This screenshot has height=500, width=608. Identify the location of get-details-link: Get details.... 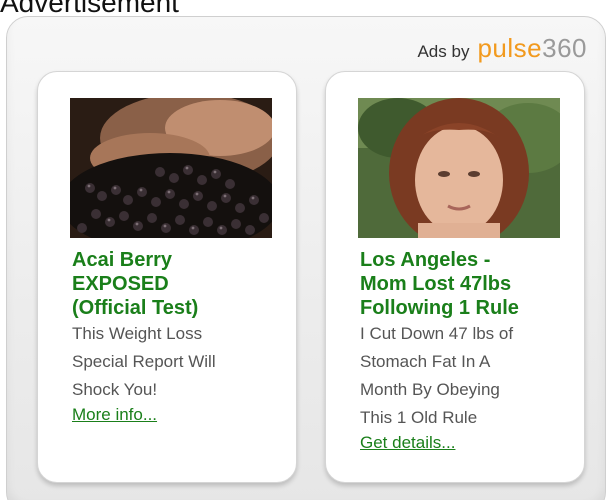
(407, 443).